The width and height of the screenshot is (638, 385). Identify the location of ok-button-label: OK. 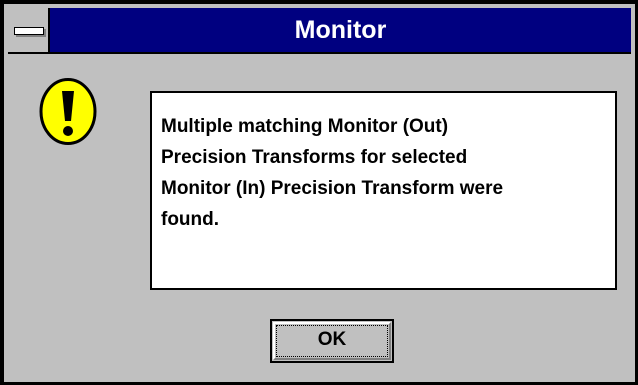
(332, 339).